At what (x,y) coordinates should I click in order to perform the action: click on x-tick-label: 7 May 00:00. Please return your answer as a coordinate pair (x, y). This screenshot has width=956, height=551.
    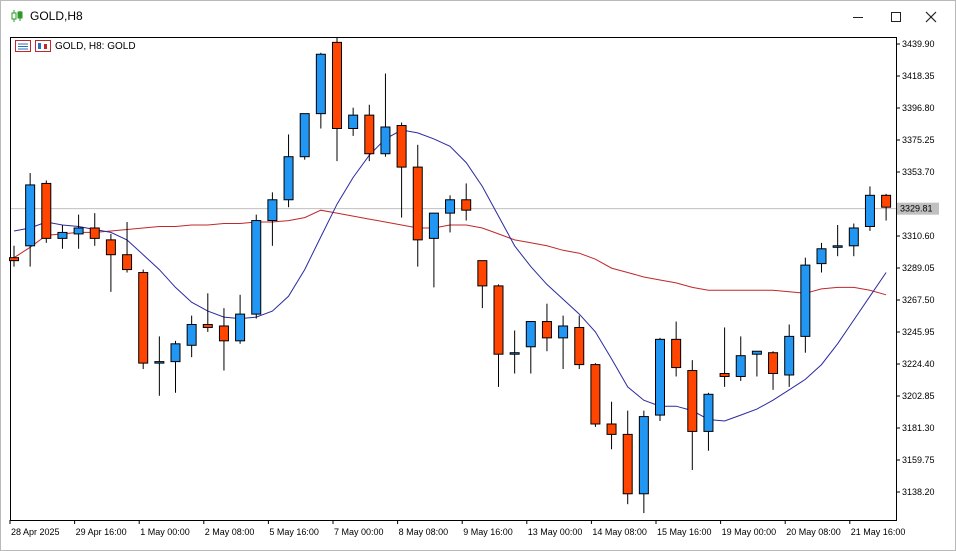
    Looking at the image, I should click on (359, 532).